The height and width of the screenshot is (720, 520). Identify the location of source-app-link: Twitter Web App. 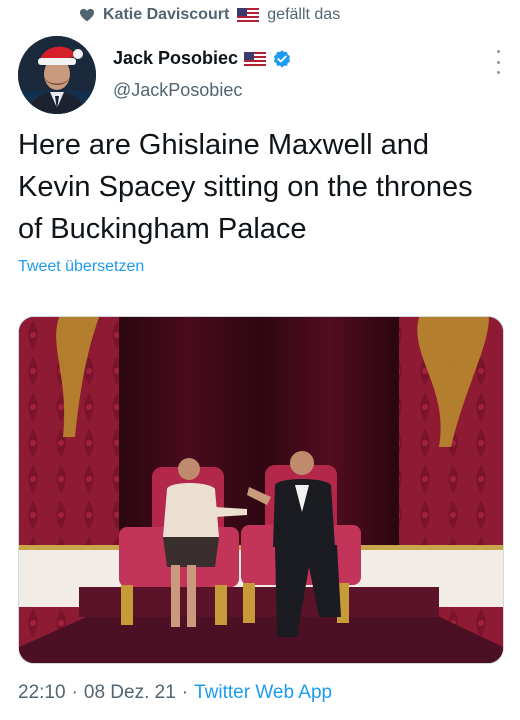
(263, 693).